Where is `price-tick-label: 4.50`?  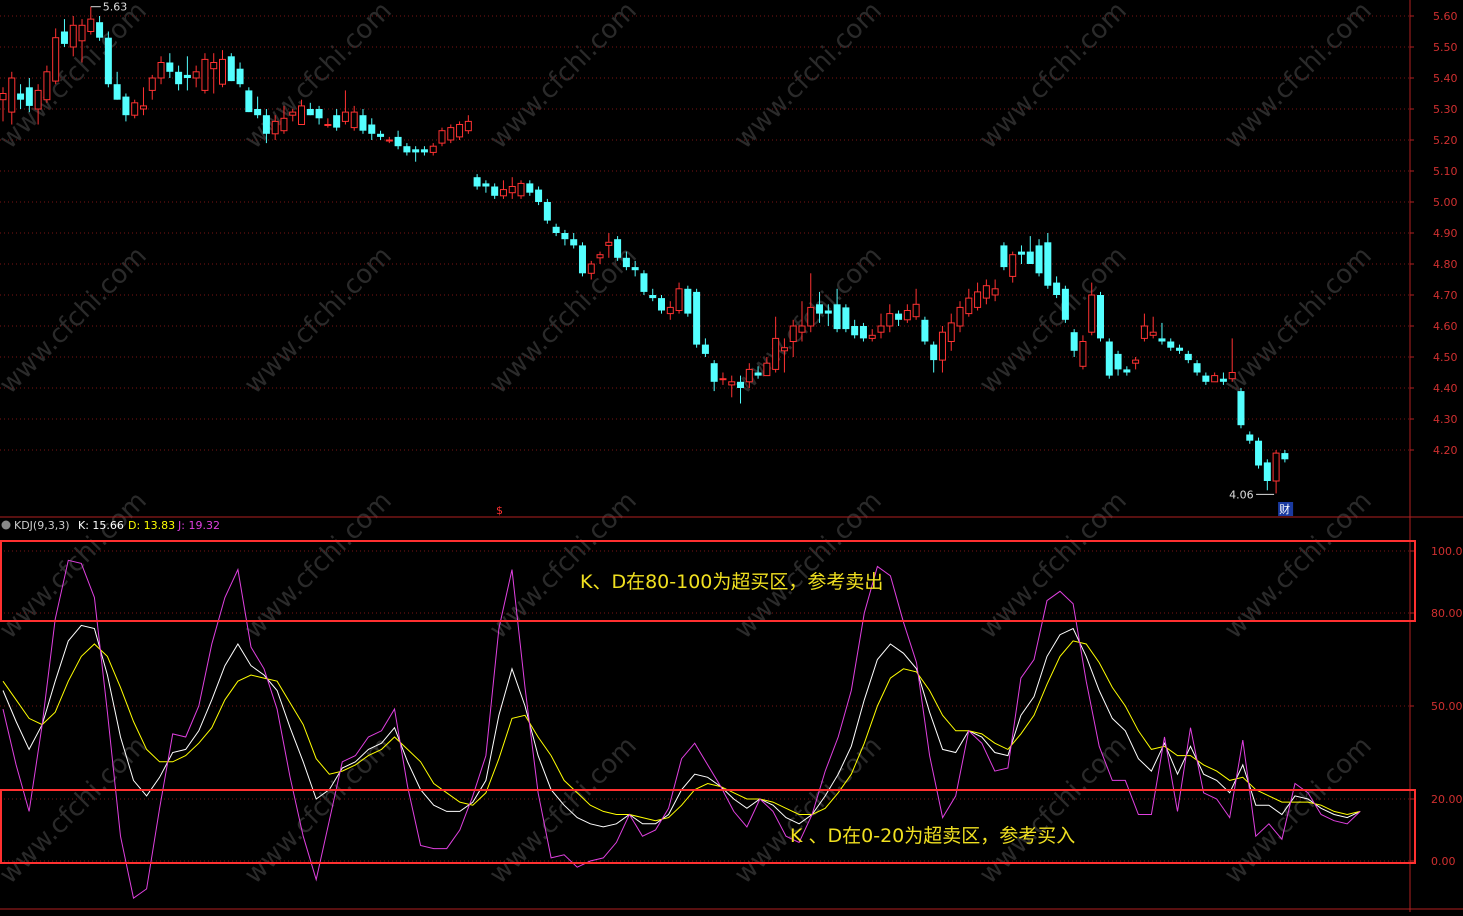
price-tick-label: 4.50 is located at coordinates (1445, 357).